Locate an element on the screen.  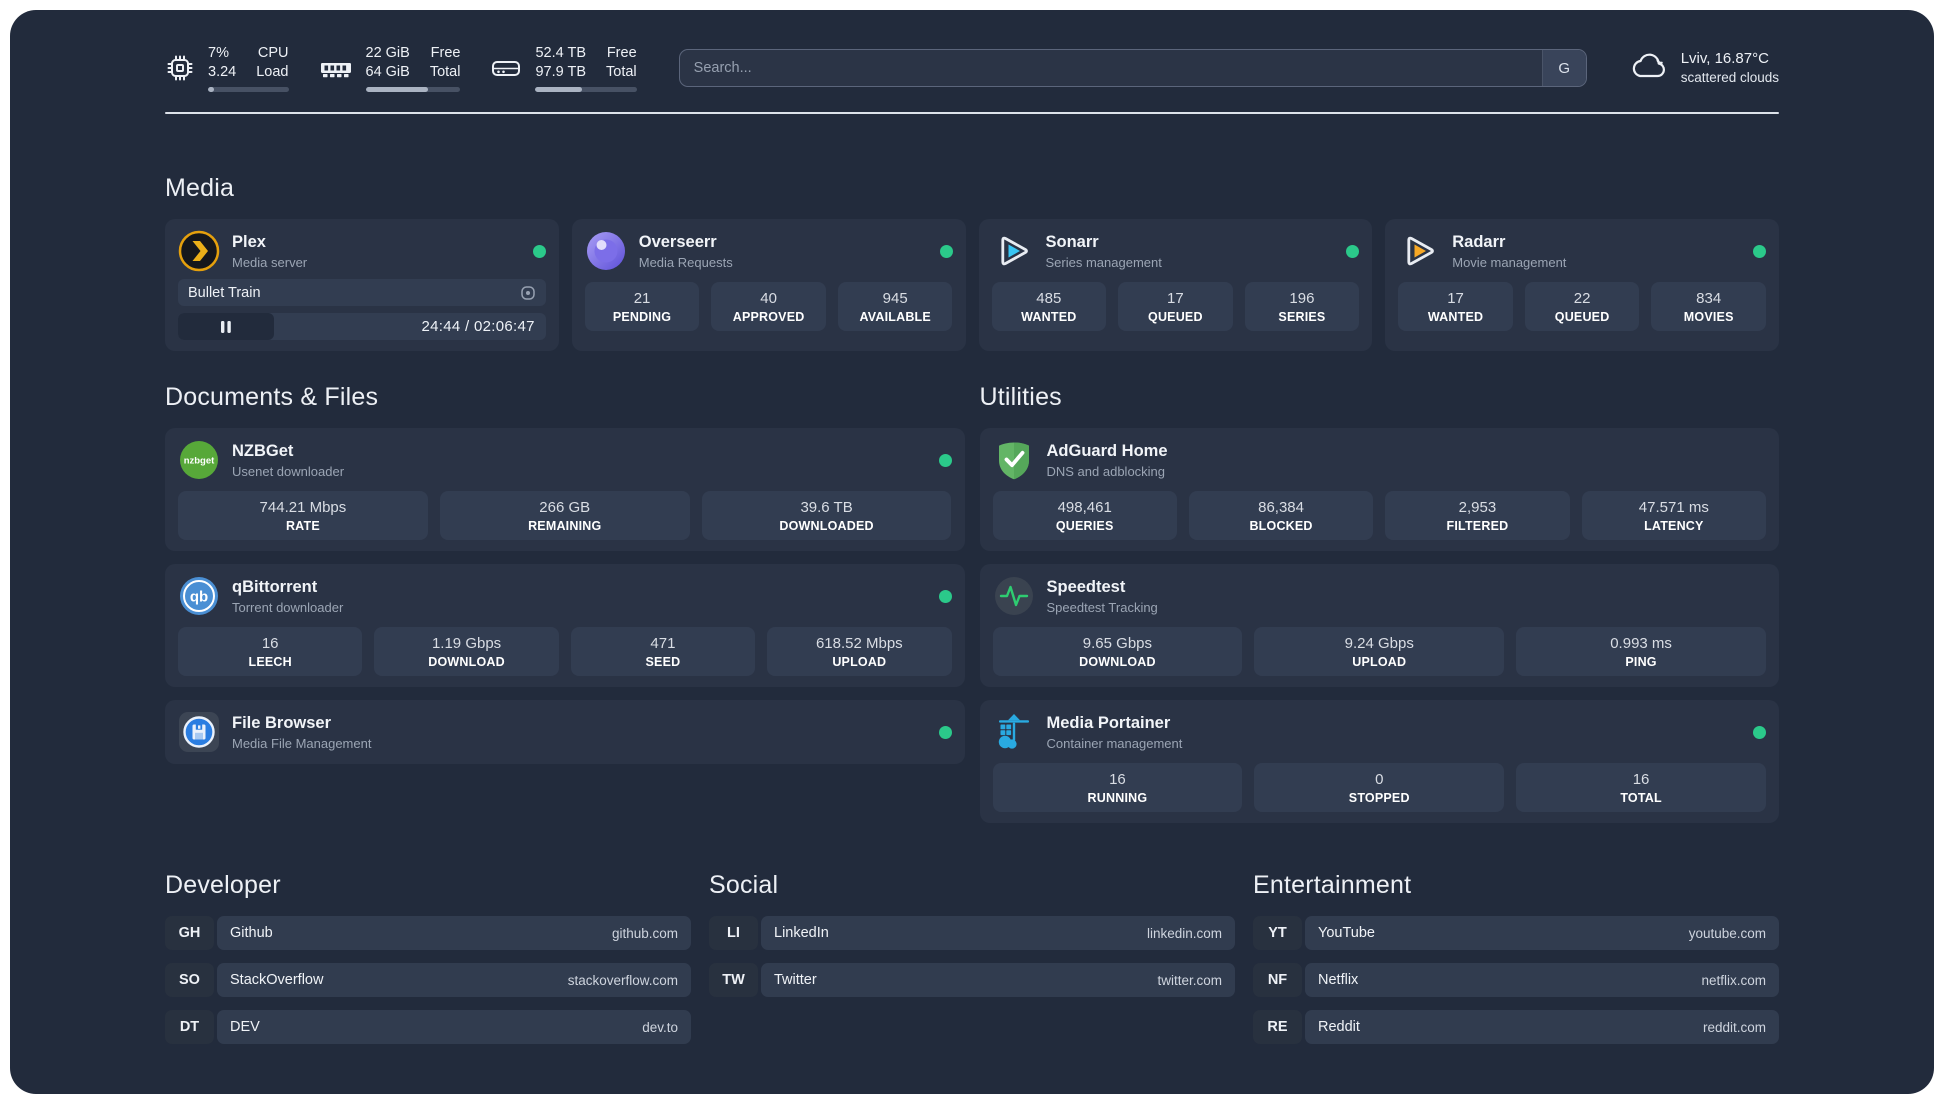
cpu-load-value: 3.24 is located at coordinates (222, 72).